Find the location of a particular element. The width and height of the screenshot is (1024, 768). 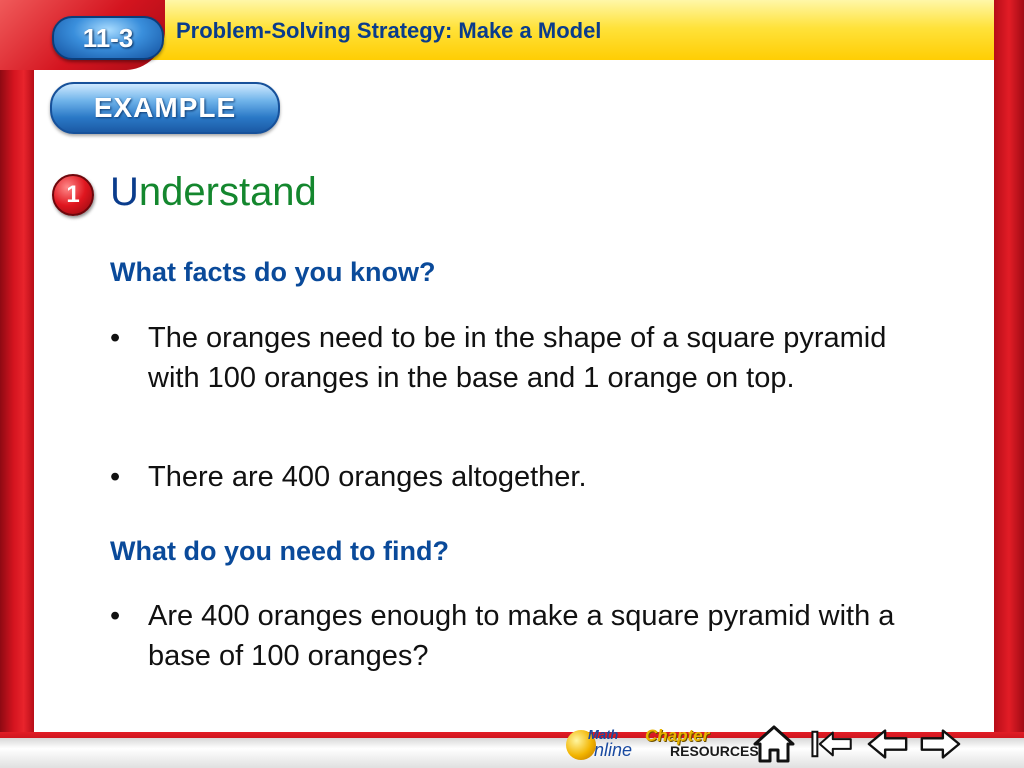

lesson-number-badge: 11-3 is located at coordinates (108, 38).